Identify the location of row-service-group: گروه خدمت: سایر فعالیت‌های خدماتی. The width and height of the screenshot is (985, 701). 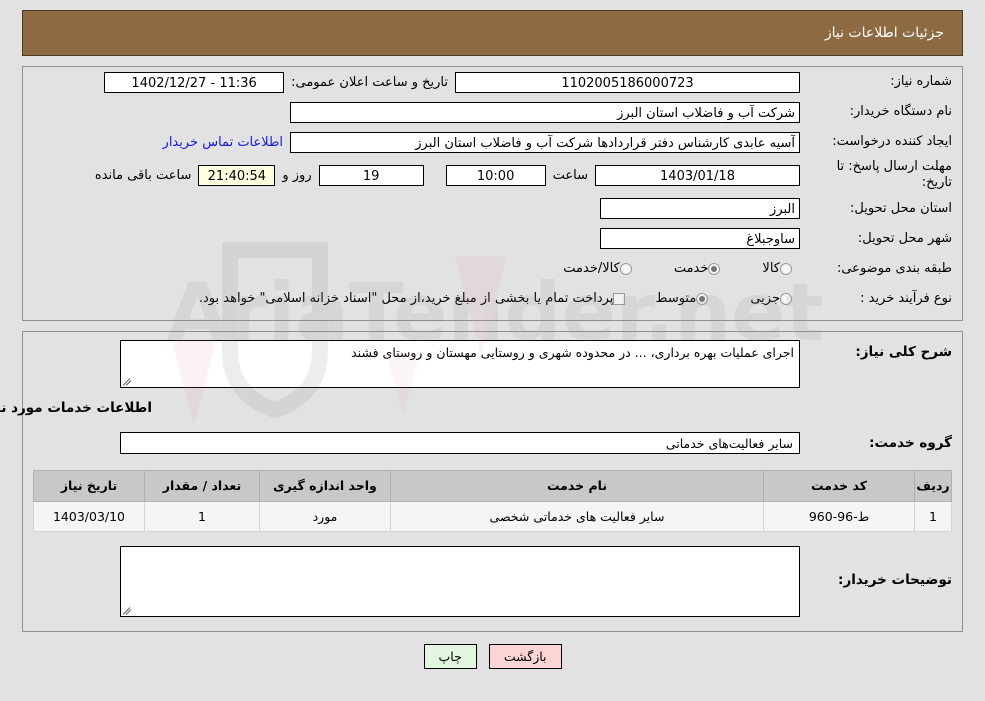
(492, 436).